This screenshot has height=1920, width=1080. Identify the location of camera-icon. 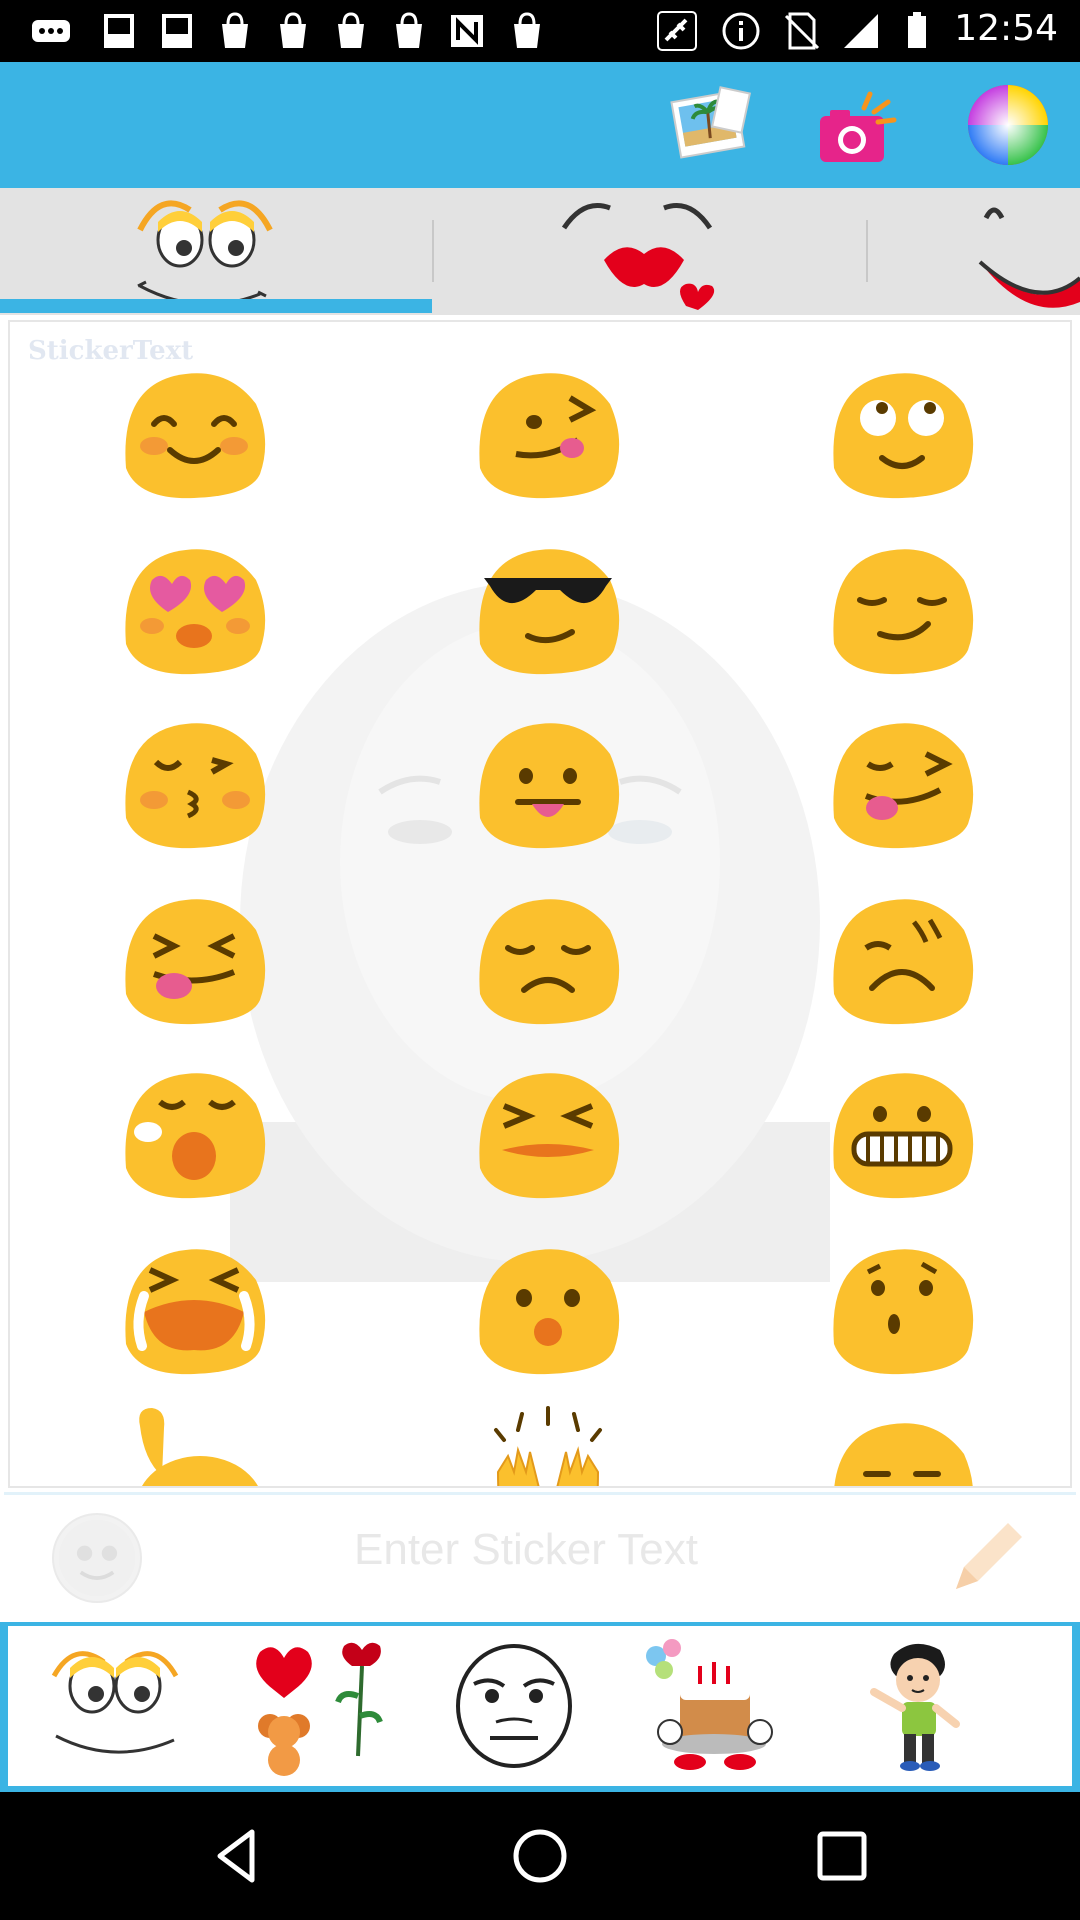
(856, 125).